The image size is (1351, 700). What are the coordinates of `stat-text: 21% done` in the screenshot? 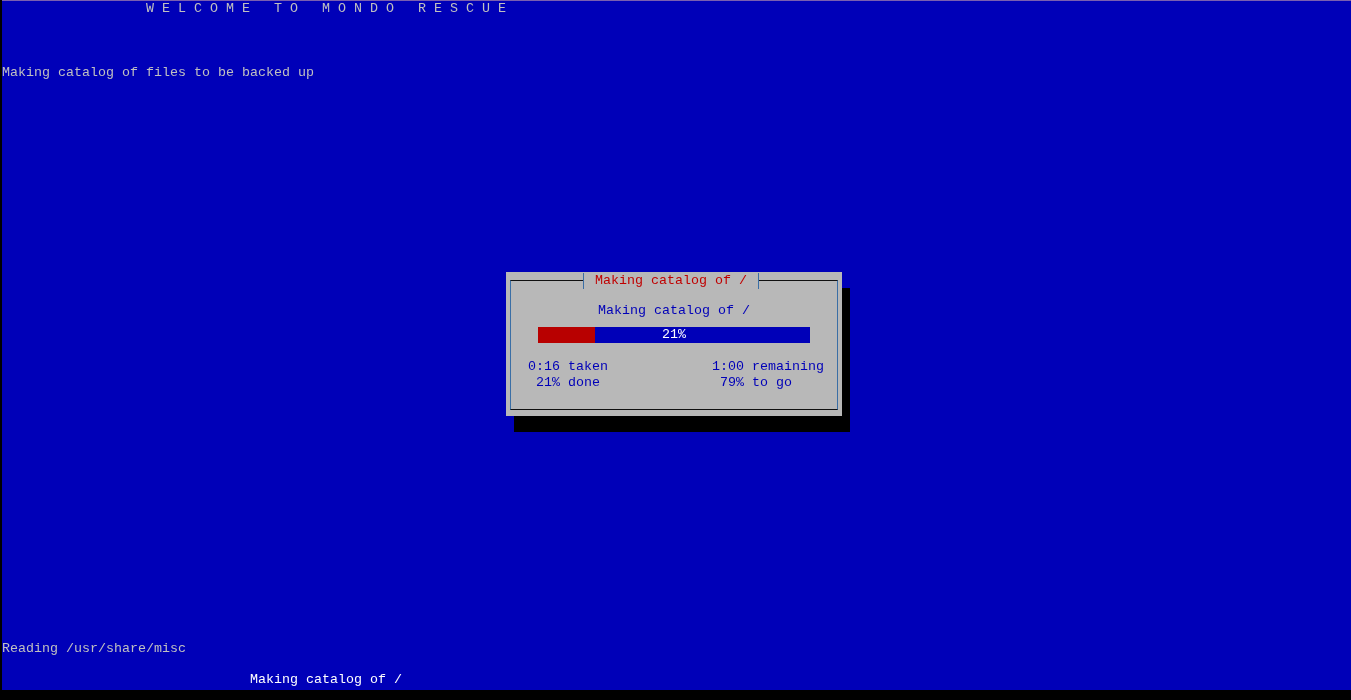 It's located at (567, 383).